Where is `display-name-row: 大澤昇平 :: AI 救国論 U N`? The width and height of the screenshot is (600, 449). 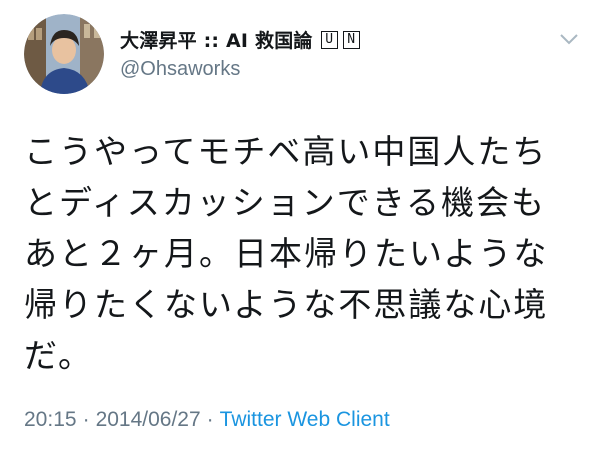 display-name-row: 大澤昇平 :: AI 救国論 U N is located at coordinates (240, 39).